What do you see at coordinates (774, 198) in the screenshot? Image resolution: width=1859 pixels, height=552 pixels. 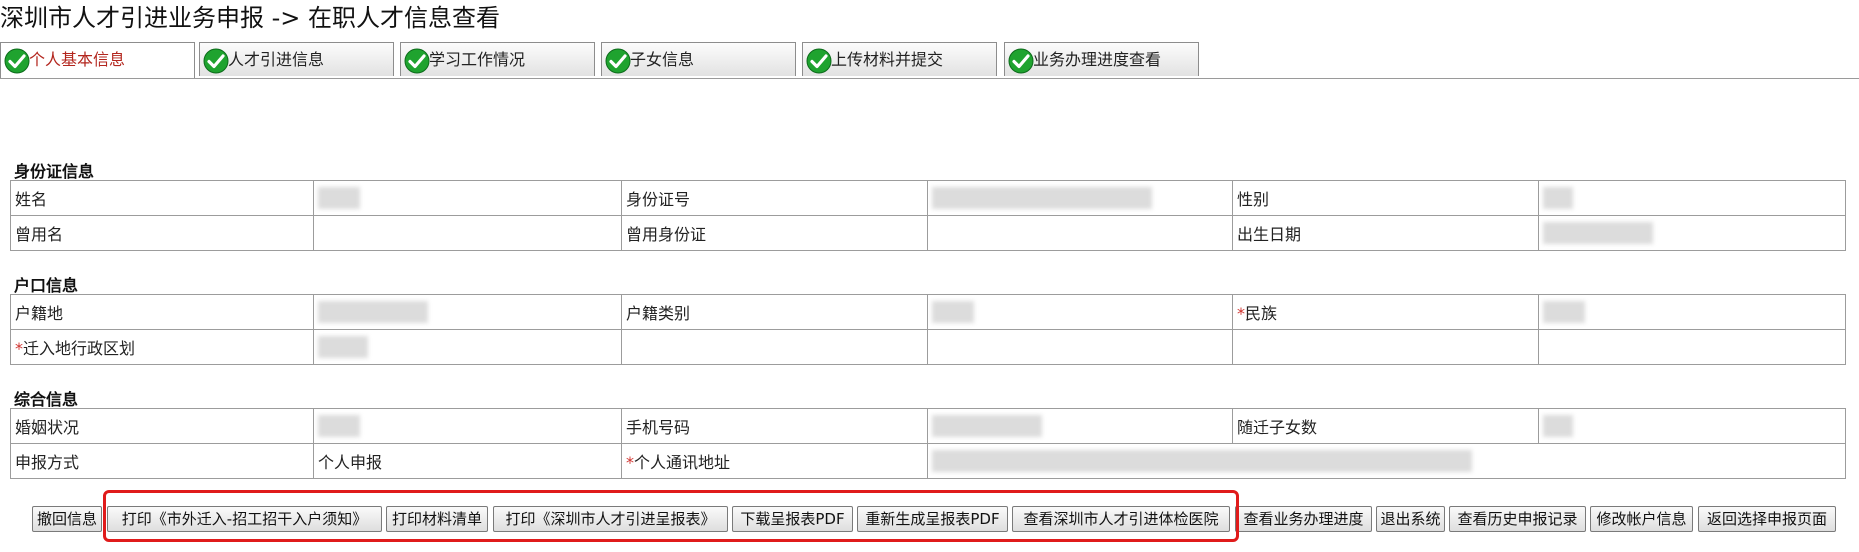 I see `id-number-label: 身份证号` at bounding box center [774, 198].